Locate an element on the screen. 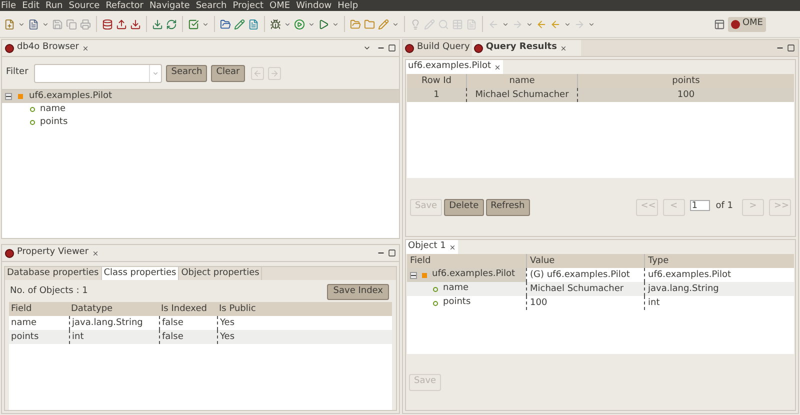  database-icon is located at coordinates (107, 24).